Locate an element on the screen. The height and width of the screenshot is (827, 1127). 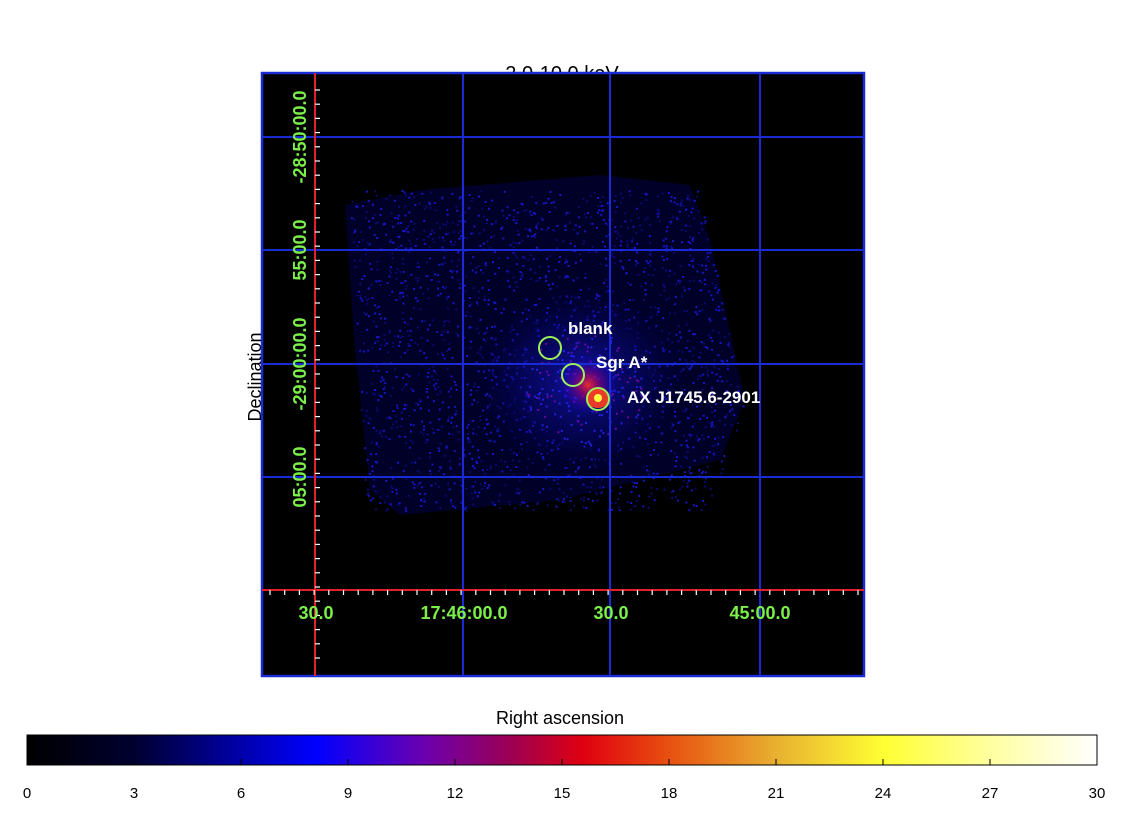
source-label-ax-j1745: AX J1745.6-2901 is located at coordinates (693, 397).